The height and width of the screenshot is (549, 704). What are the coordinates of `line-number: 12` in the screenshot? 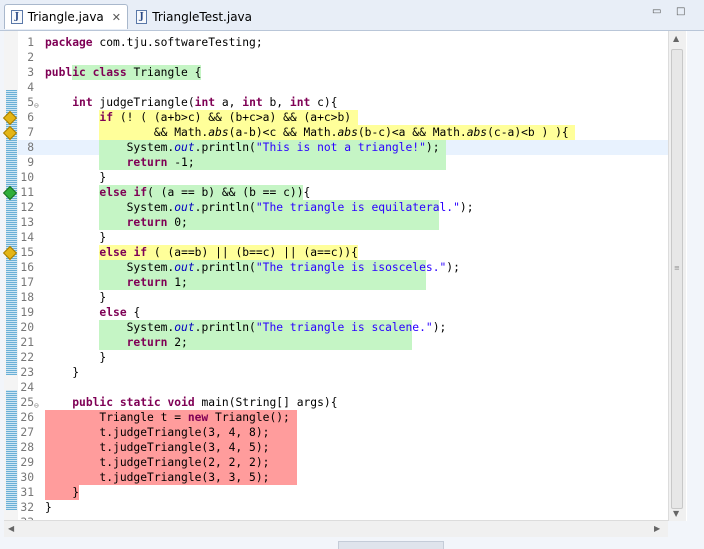 It's located at (27, 207).